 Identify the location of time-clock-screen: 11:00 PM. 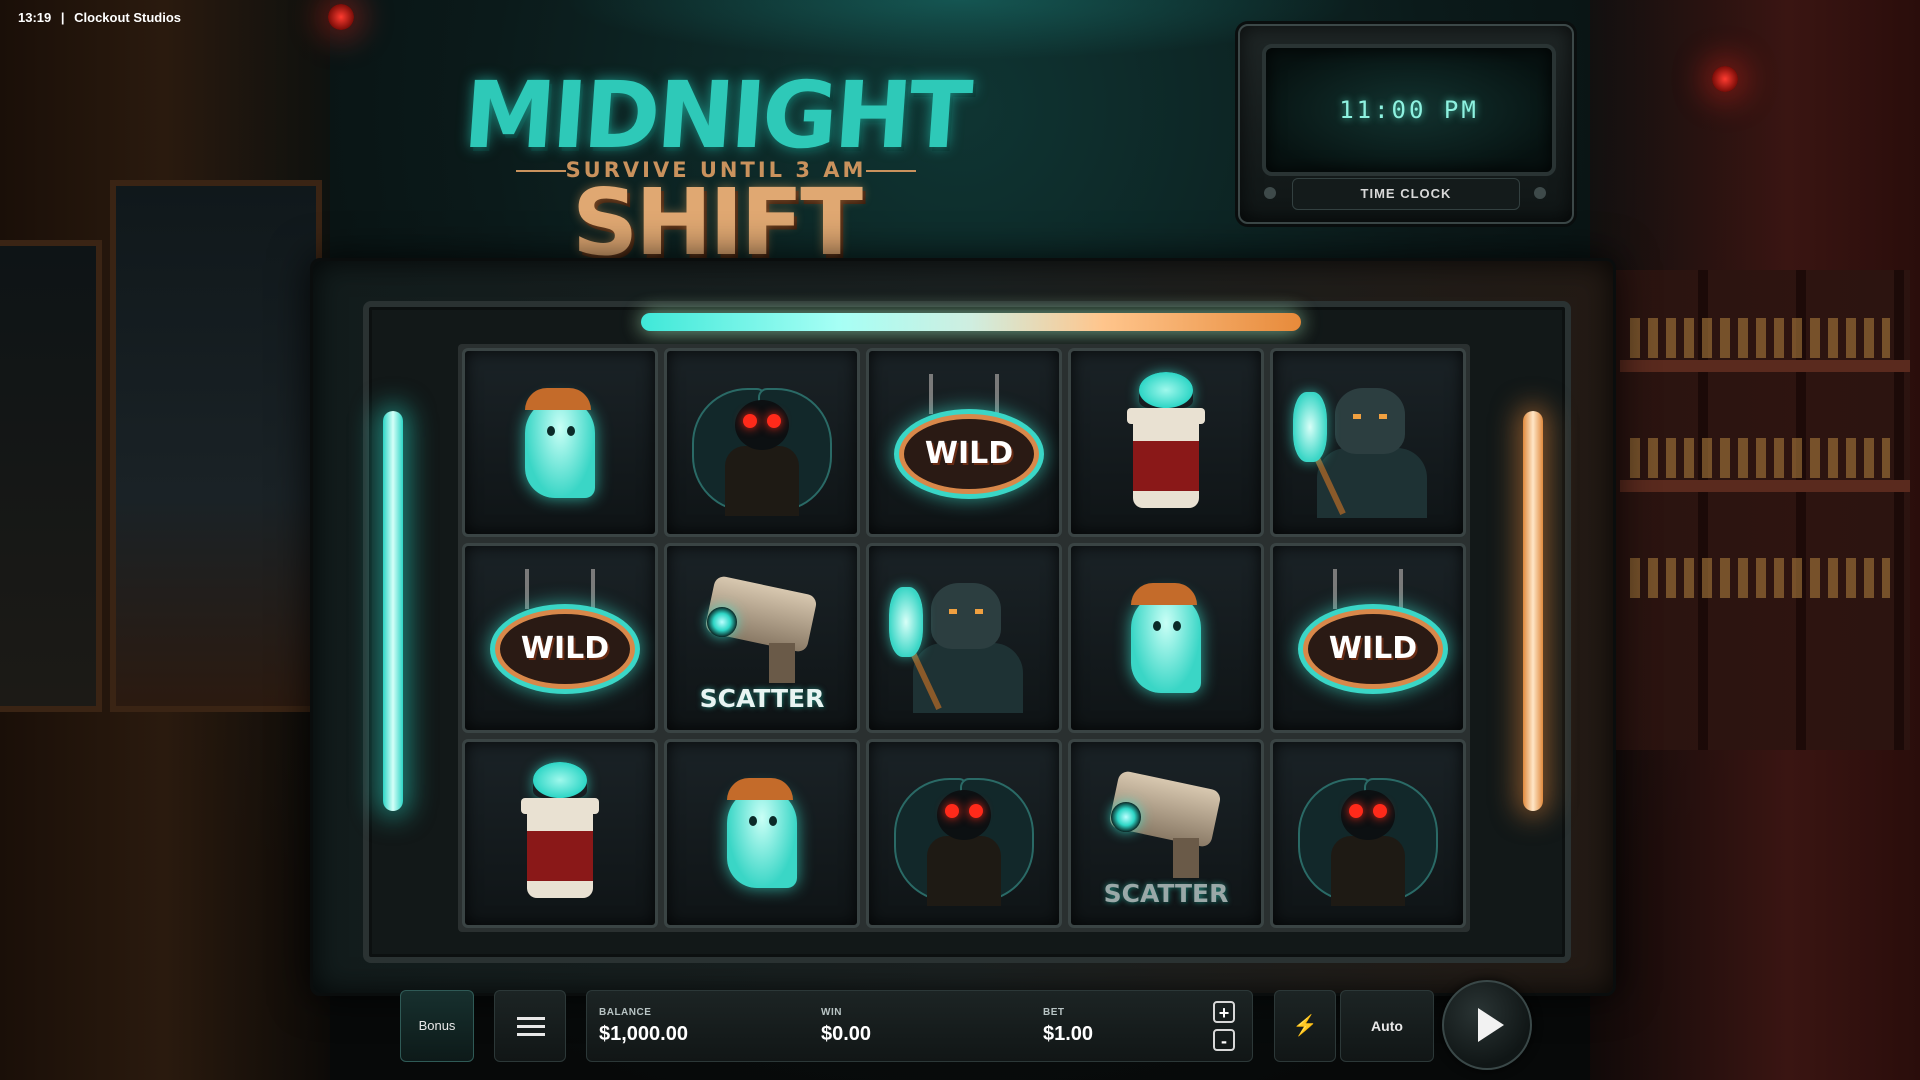
(1409, 110).